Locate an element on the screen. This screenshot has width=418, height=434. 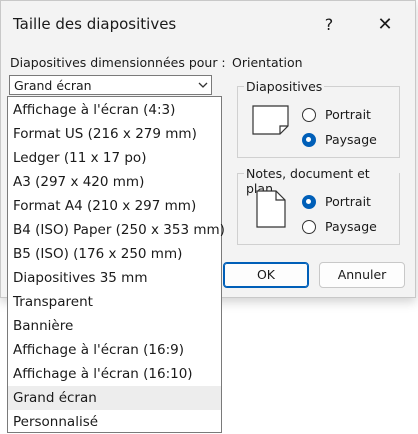
notes-portrait-label: Portrait is located at coordinates (348, 201).